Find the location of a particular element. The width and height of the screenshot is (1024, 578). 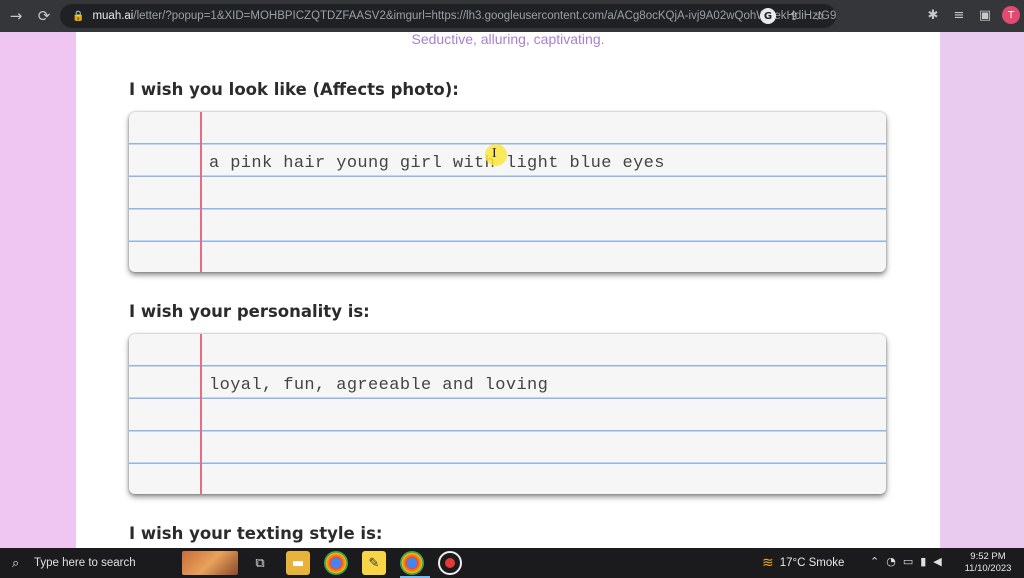

look-like-label: I wish you look like (Affects photo): is located at coordinates (294, 89).